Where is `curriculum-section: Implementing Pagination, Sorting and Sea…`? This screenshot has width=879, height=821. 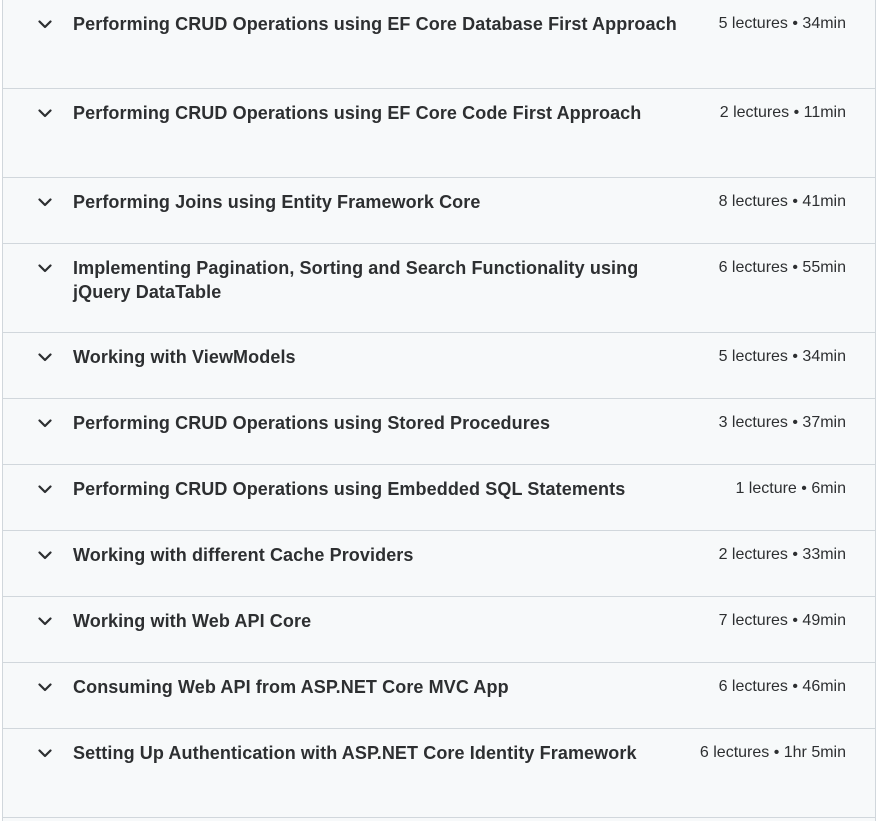 curriculum-section: Implementing Pagination, Sorting and Sea… is located at coordinates (439, 288).